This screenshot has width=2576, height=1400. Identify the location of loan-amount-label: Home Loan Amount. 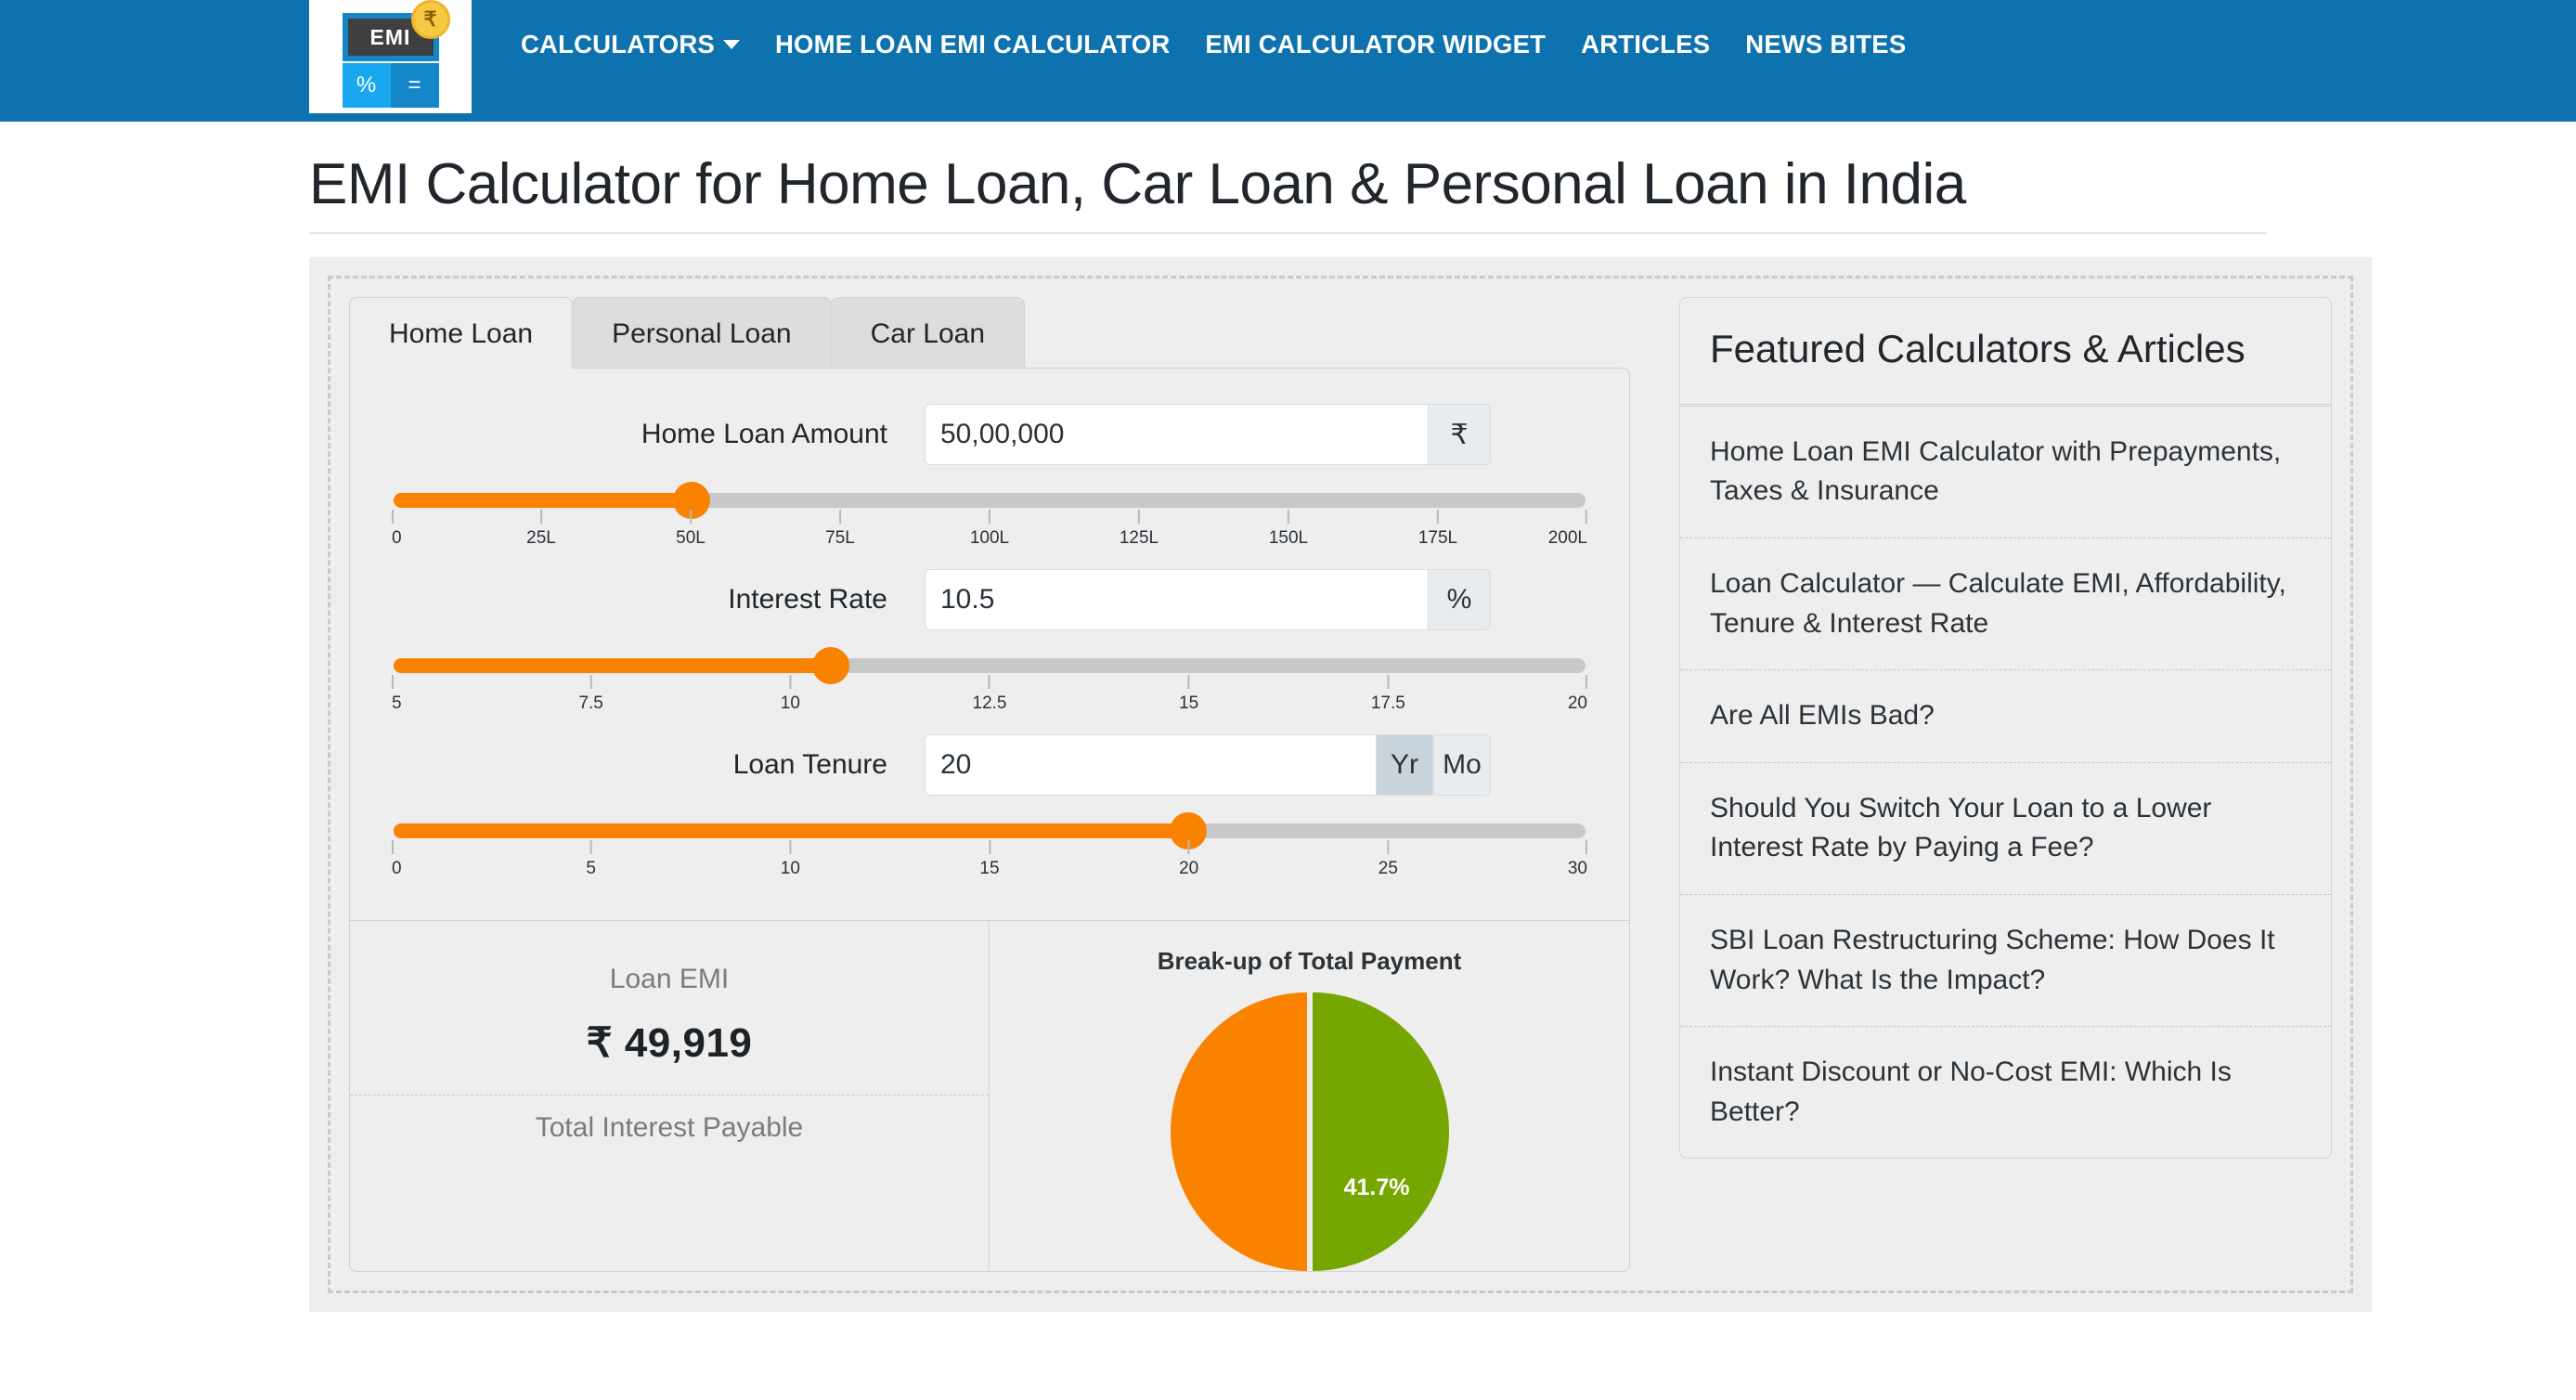
(764, 434).